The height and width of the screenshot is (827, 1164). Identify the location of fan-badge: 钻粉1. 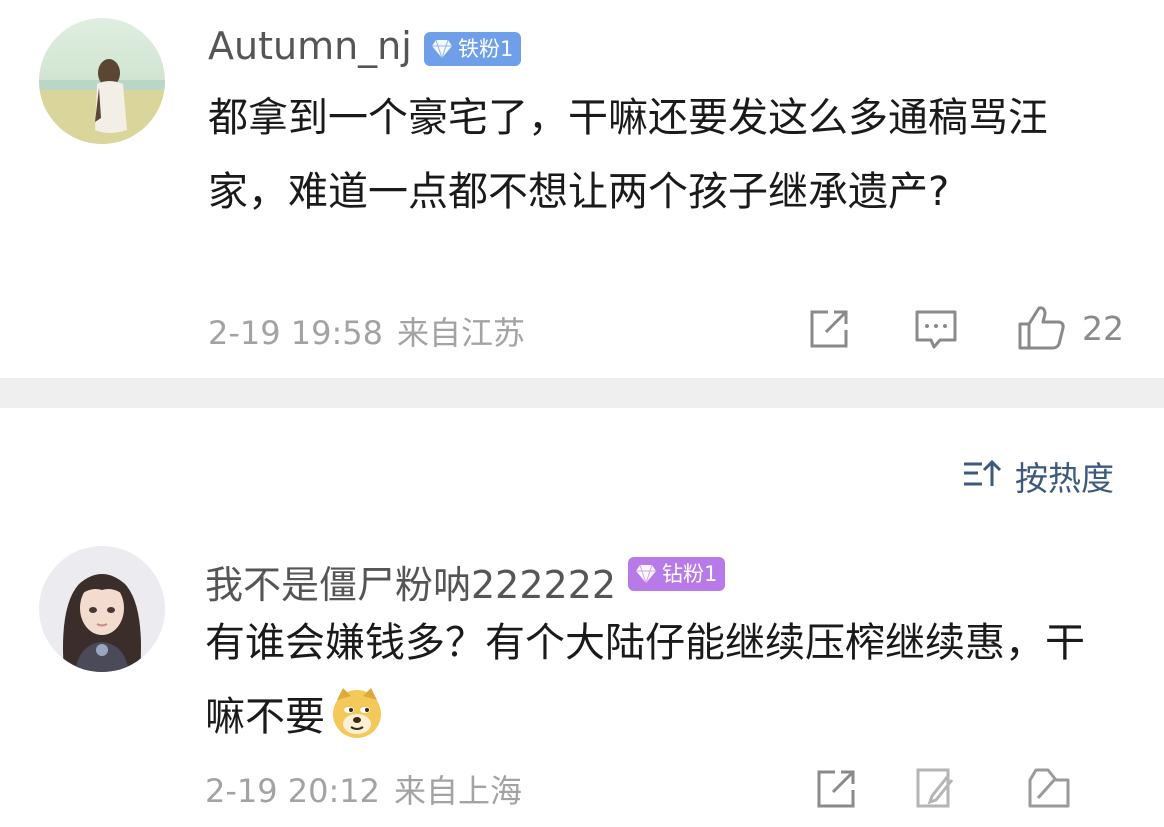
(677, 574).